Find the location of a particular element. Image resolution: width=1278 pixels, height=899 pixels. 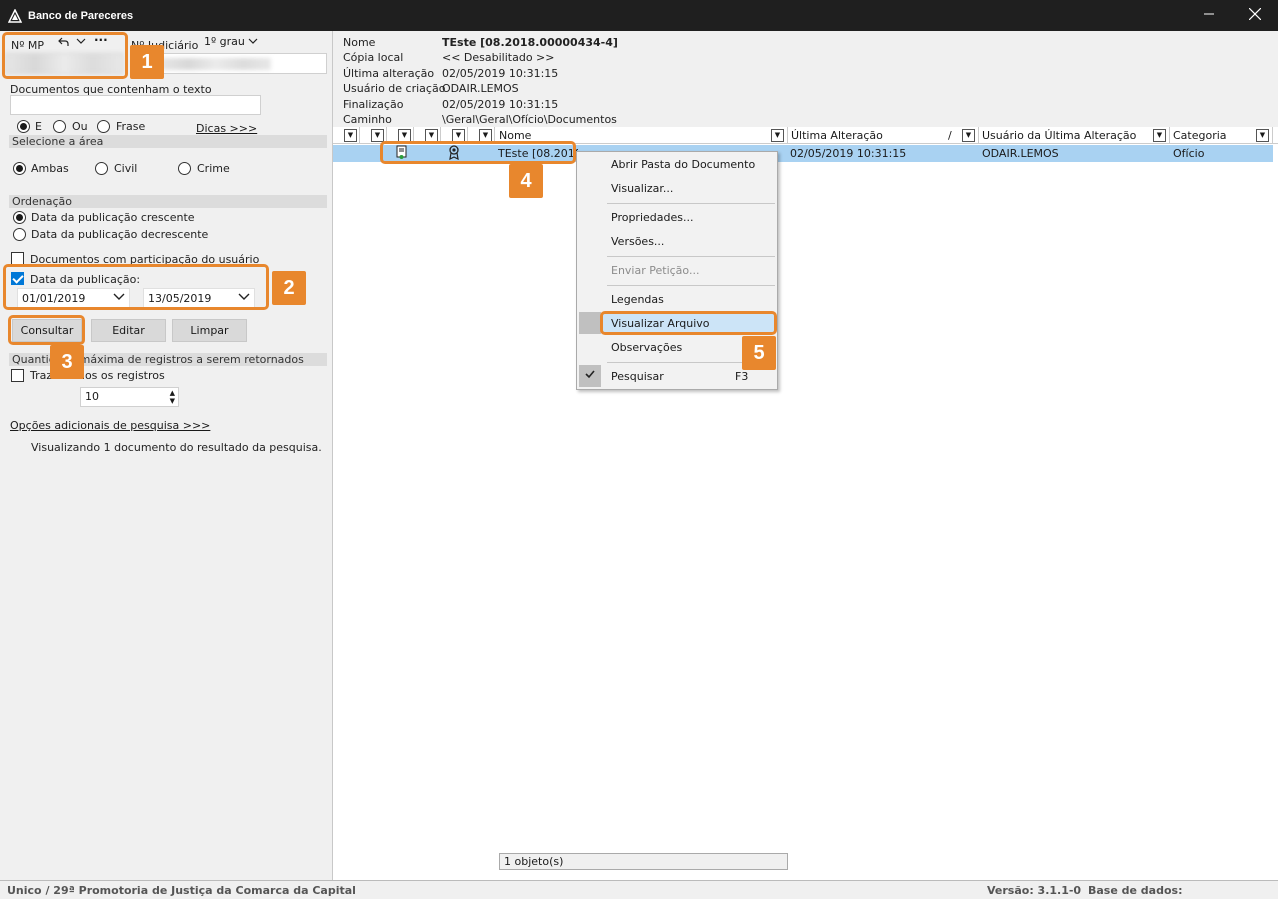

column-header-filter-1: ▼ is located at coordinates (346, 135).